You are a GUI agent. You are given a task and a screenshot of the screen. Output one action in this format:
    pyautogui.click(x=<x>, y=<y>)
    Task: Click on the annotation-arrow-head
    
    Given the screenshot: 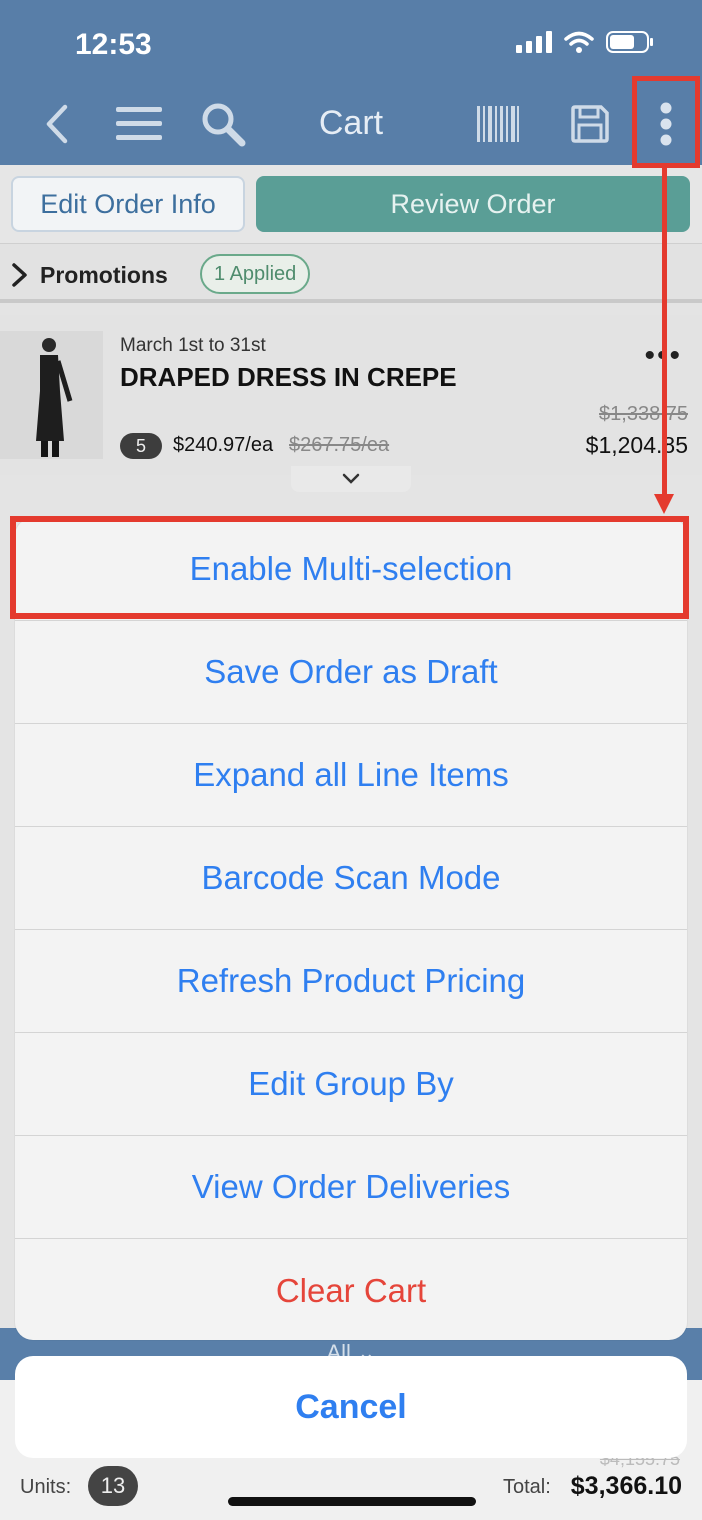 What is the action you would take?
    pyautogui.click(x=664, y=504)
    